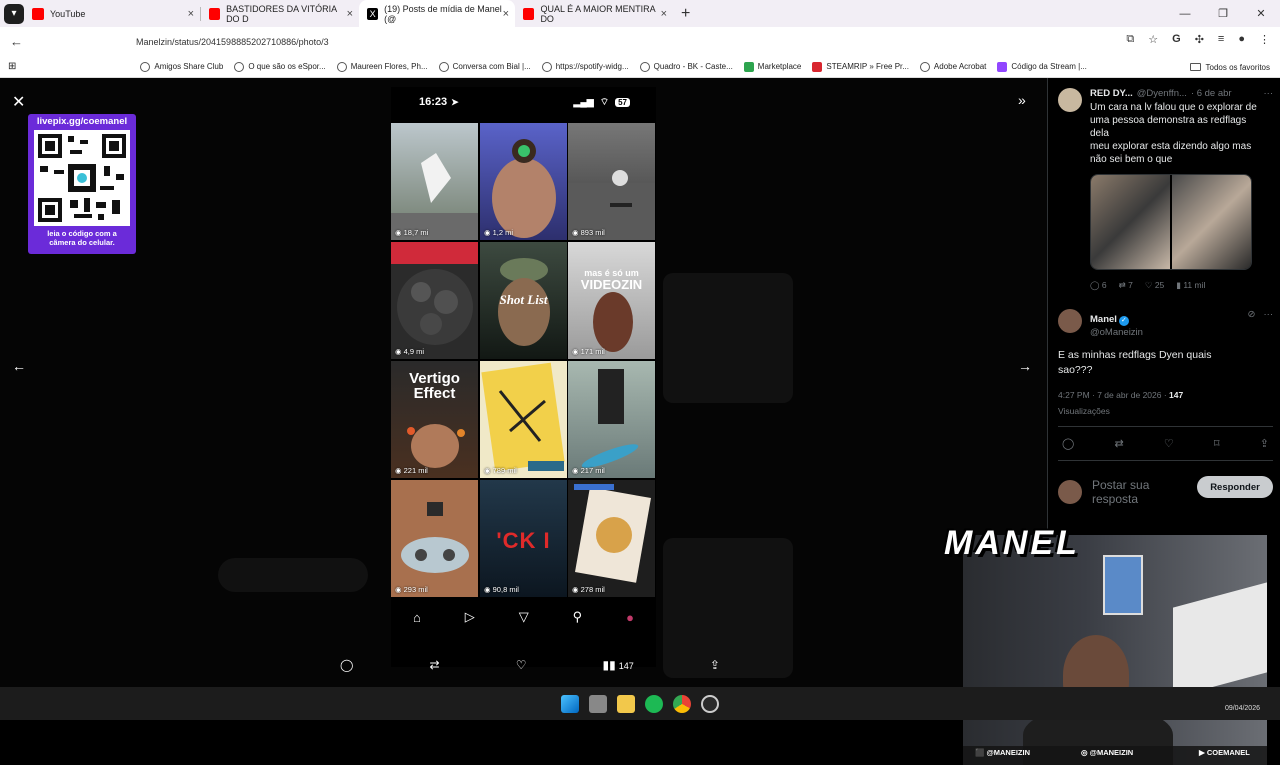 This screenshot has height=765, width=1280. What do you see at coordinates (18, 102) in the screenshot?
I see `close-viewer-icon: ✕` at bounding box center [18, 102].